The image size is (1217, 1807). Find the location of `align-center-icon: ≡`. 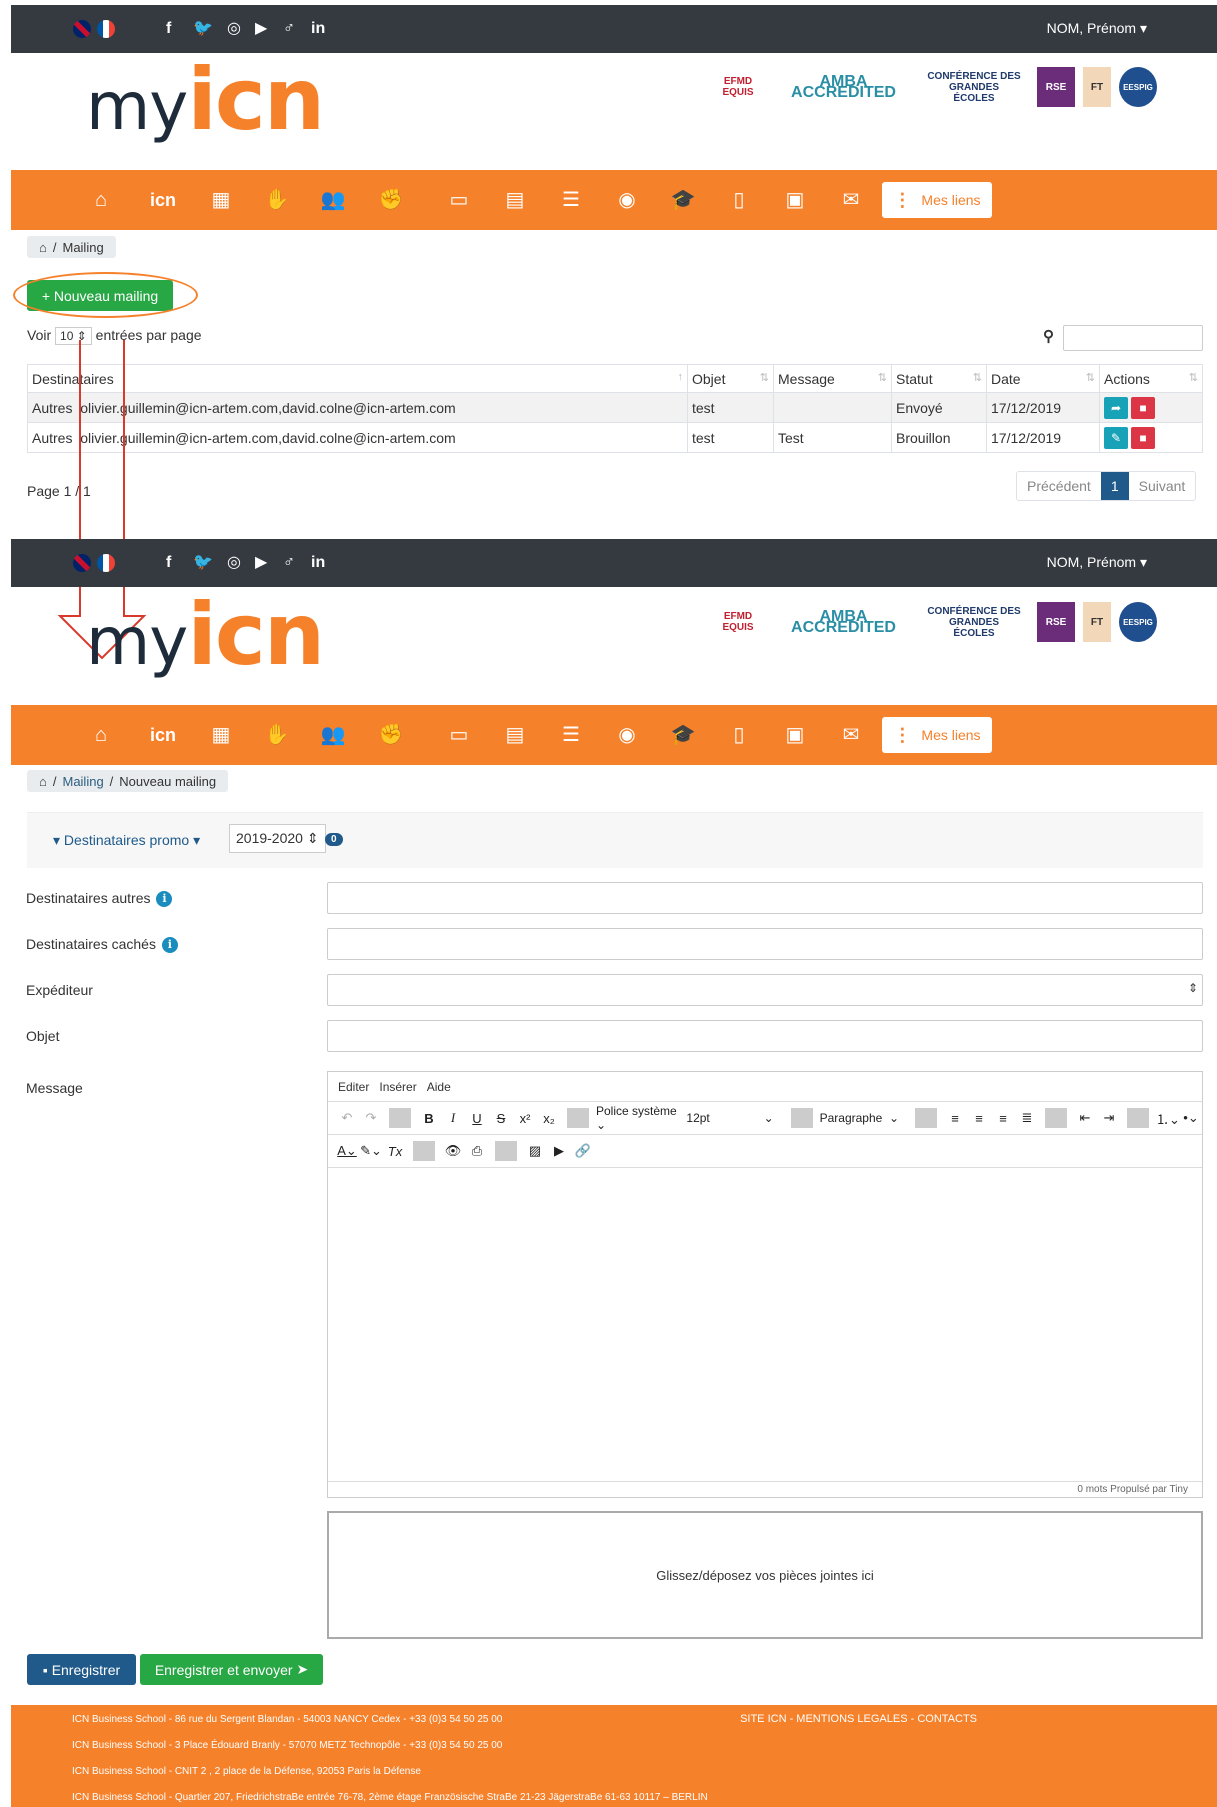

align-center-icon: ≡ is located at coordinates (979, 1118).